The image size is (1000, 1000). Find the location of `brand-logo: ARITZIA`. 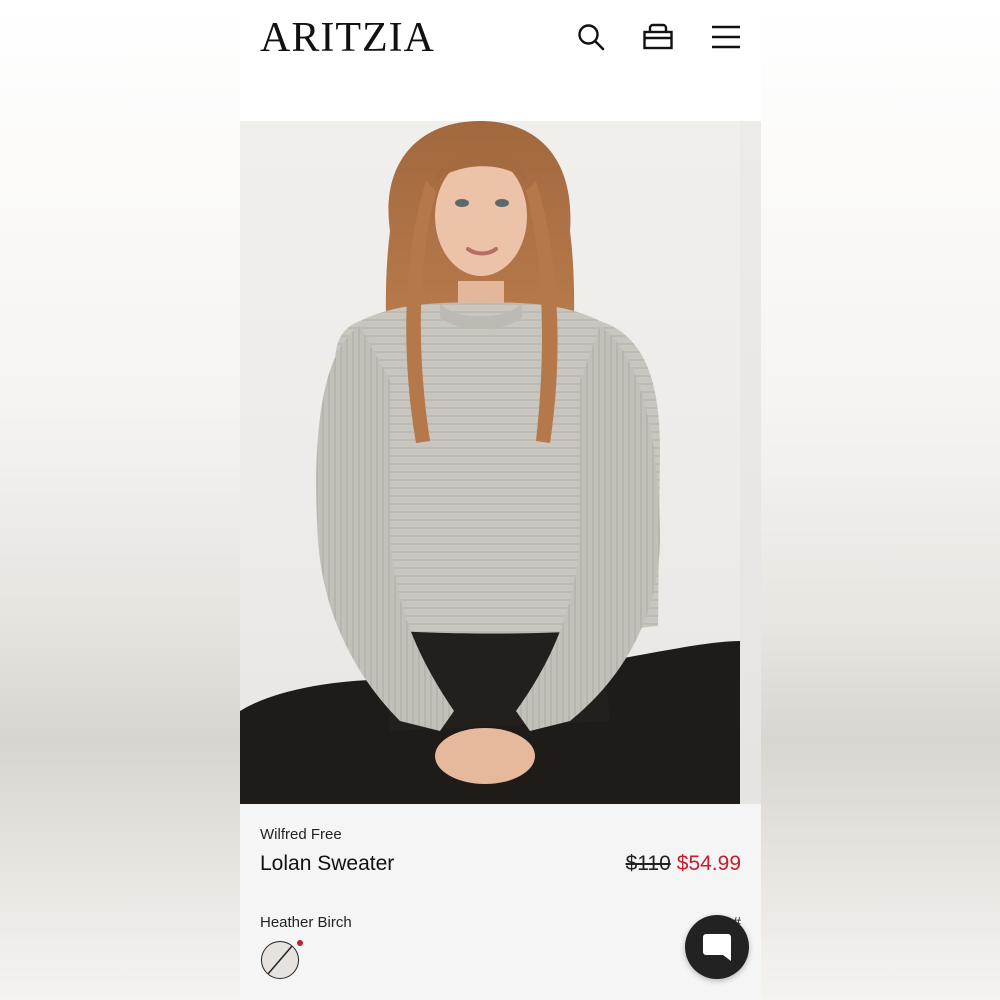

brand-logo: ARITZIA is located at coordinates (347, 38).